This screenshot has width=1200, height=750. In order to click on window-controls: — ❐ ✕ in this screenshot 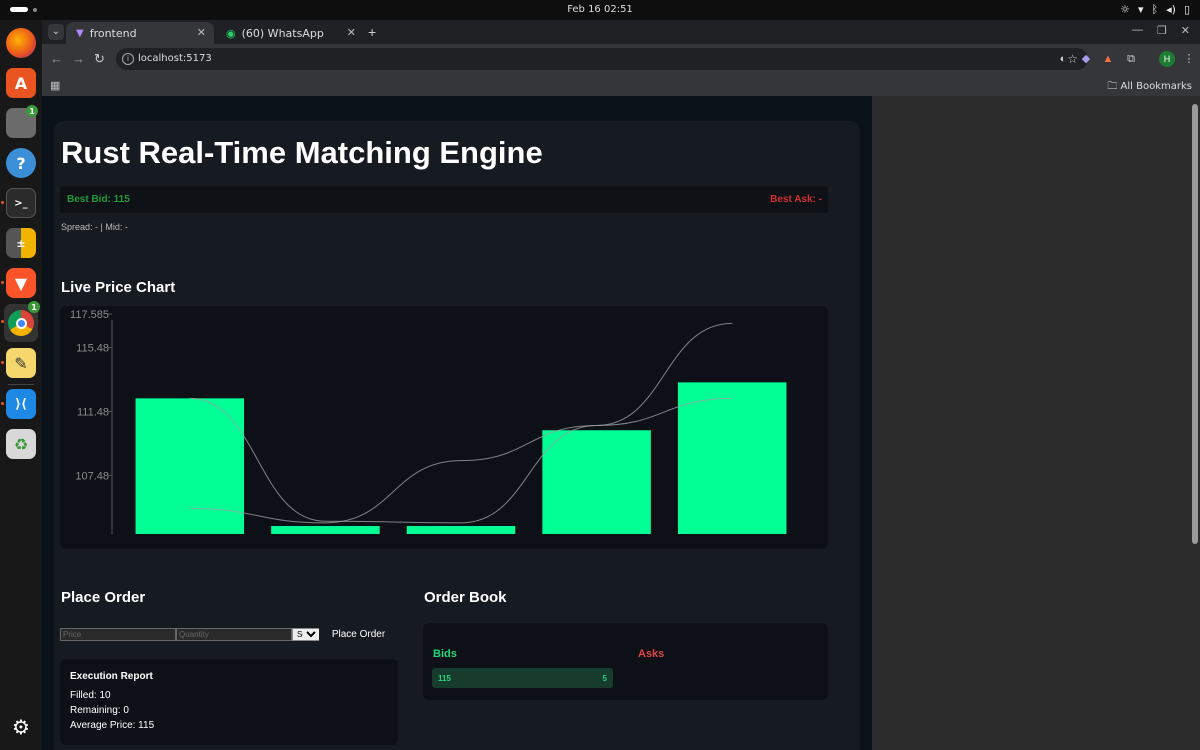, I will do `click(1161, 30)`.